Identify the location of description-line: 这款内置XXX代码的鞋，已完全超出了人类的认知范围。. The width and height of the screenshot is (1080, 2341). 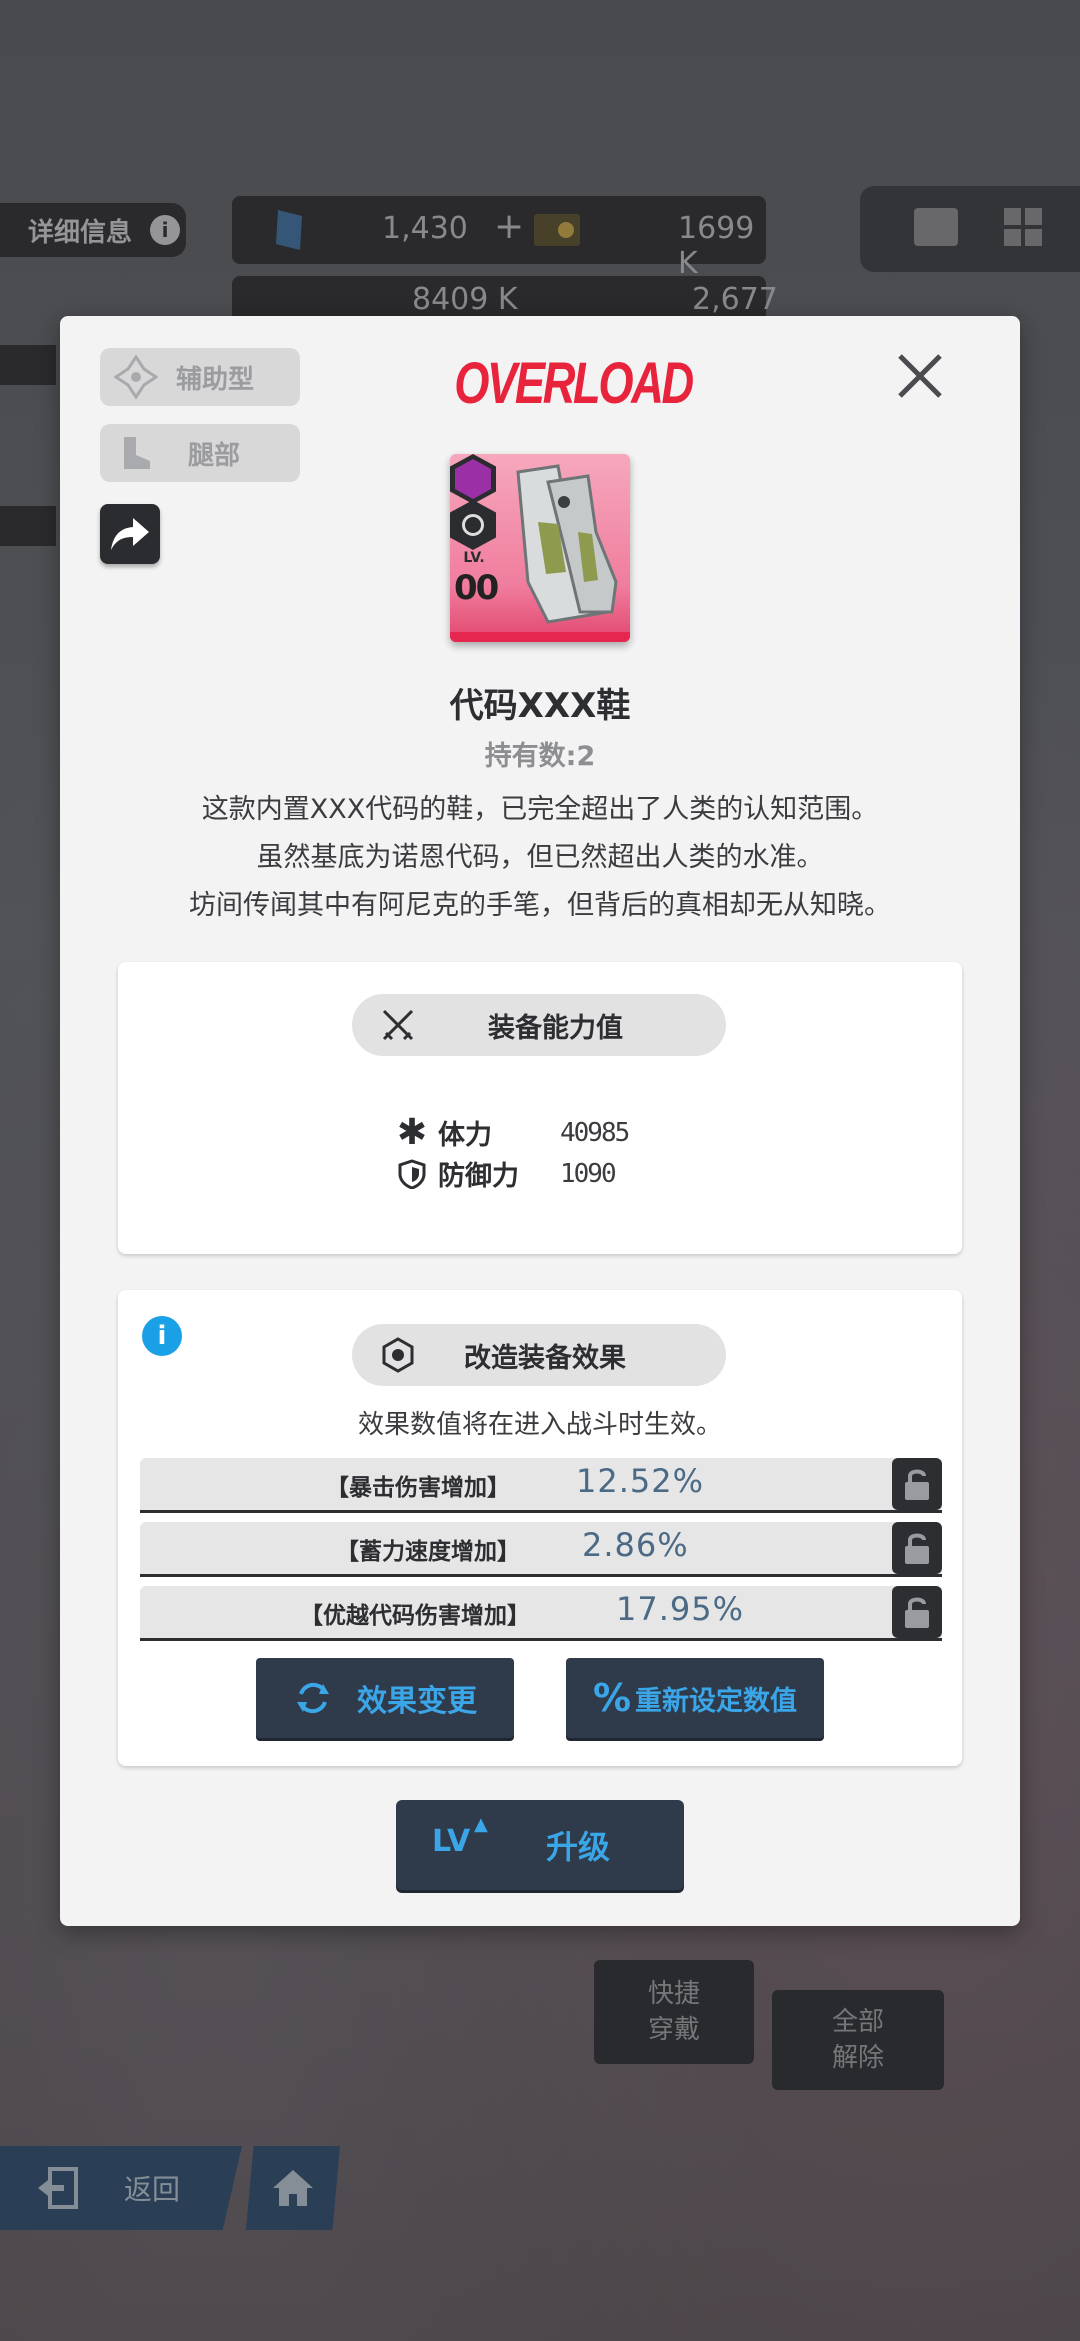
(540, 809).